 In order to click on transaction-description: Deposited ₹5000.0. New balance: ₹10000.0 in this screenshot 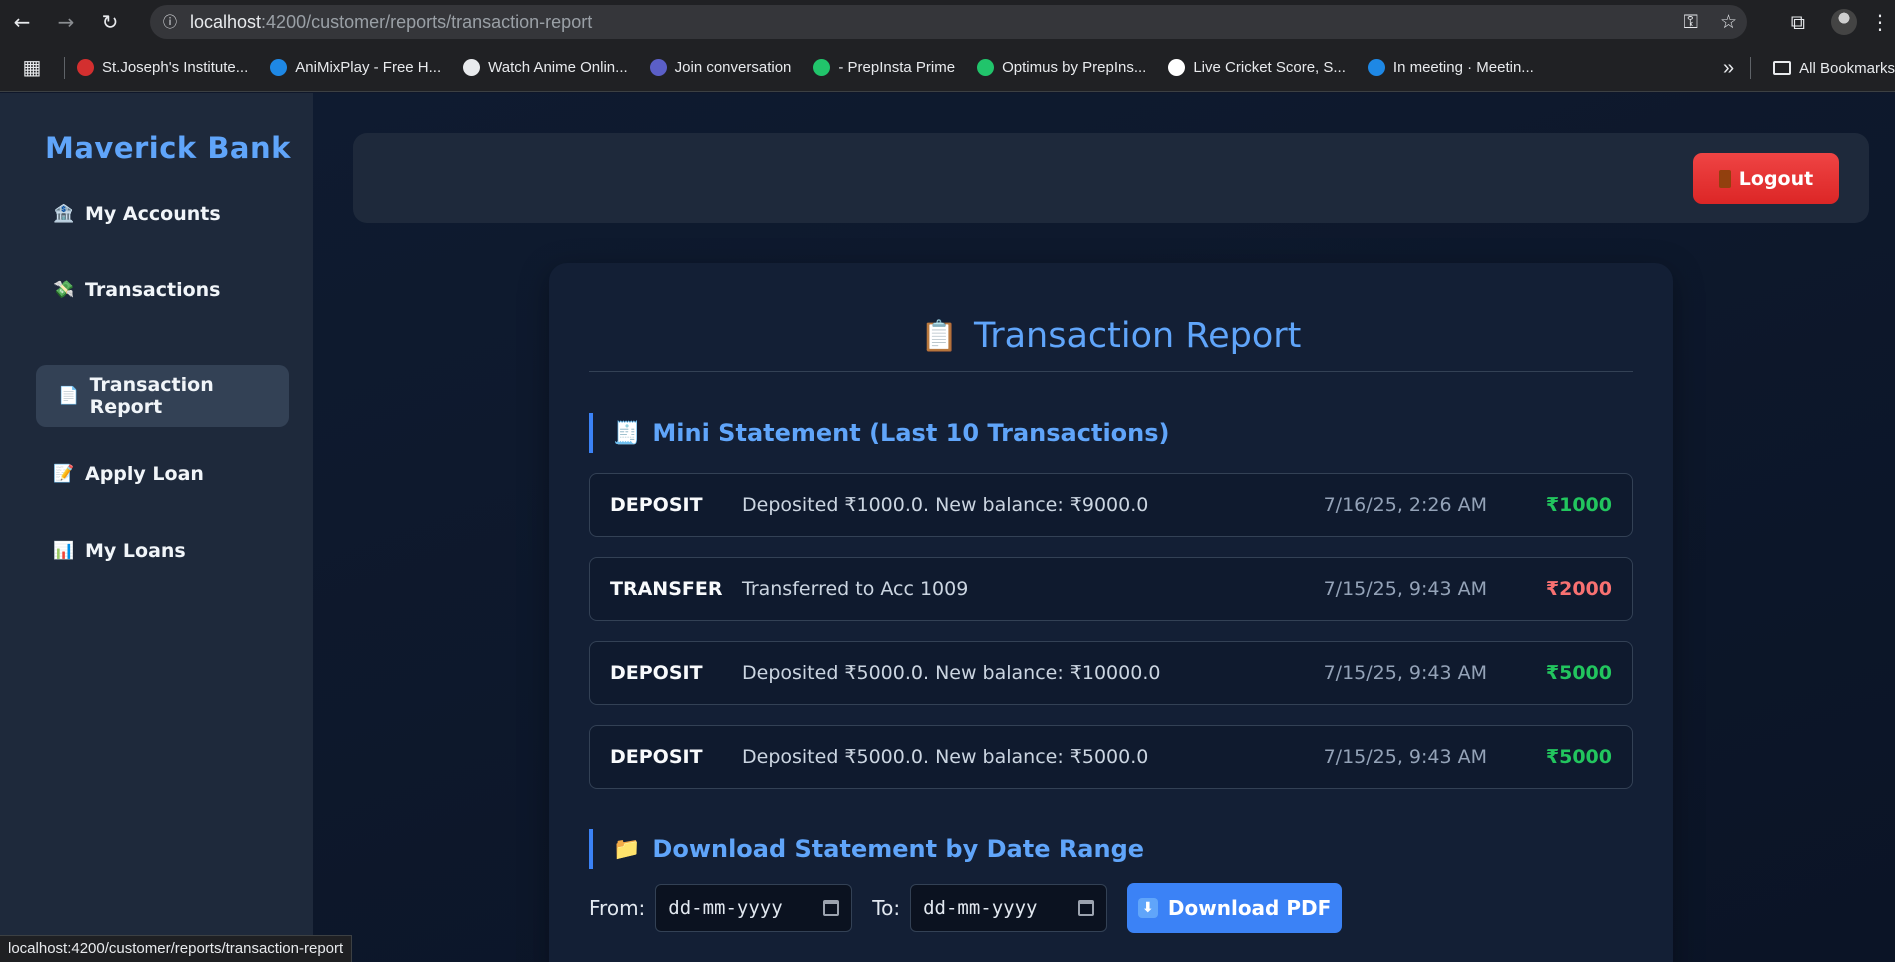, I will do `click(951, 673)`.